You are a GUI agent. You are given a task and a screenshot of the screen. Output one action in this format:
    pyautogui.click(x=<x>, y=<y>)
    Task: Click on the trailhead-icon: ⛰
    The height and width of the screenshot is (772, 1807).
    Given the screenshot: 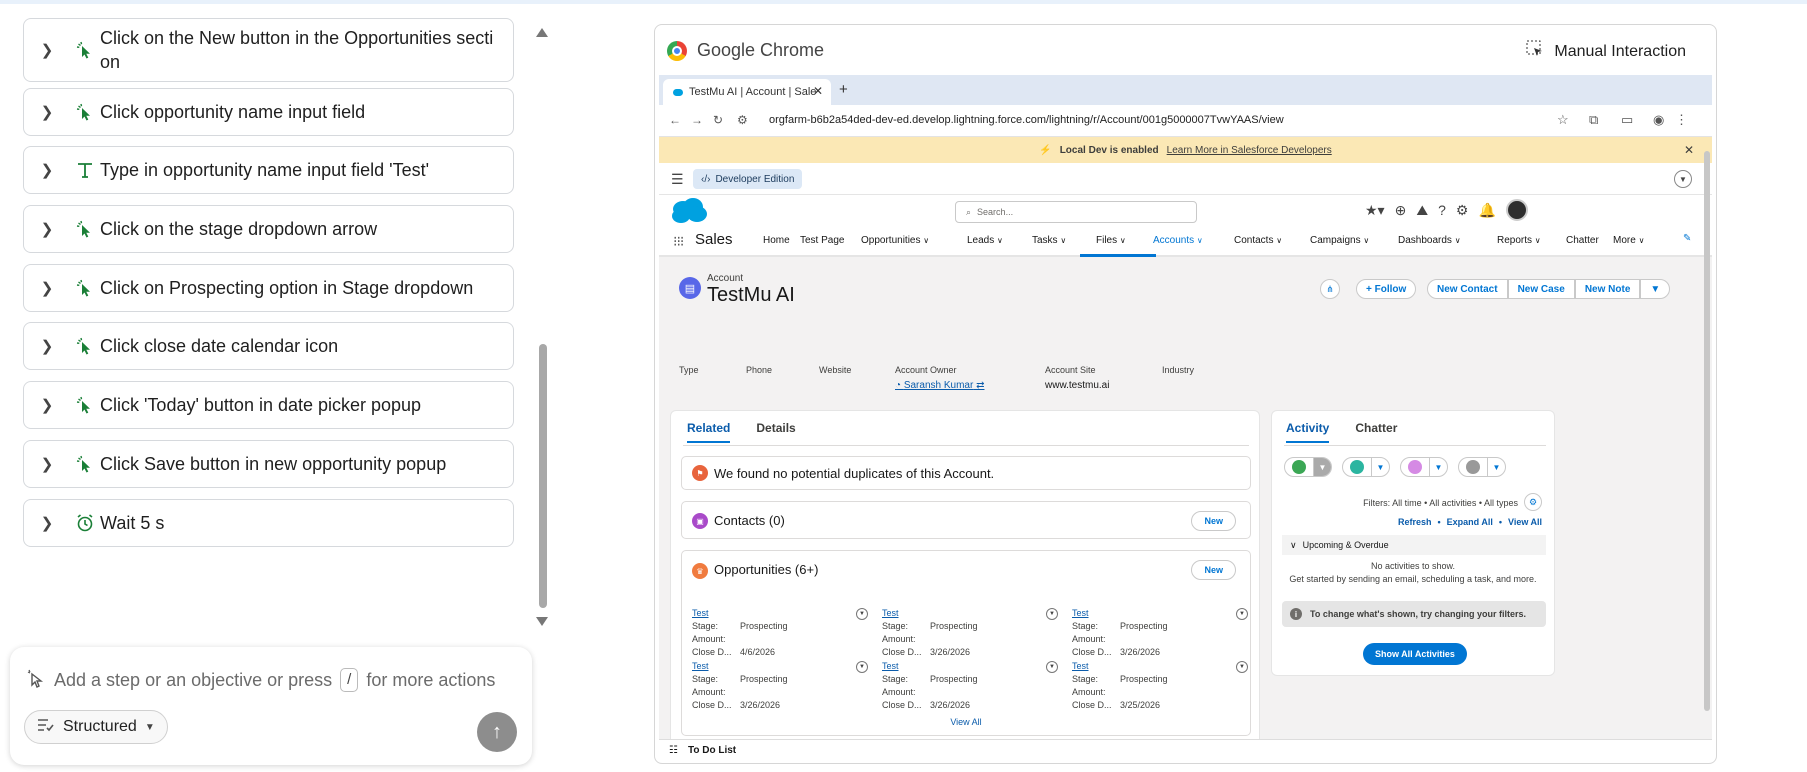 What is the action you would take?
    pyautogui.click(x=1422, y=210)
    